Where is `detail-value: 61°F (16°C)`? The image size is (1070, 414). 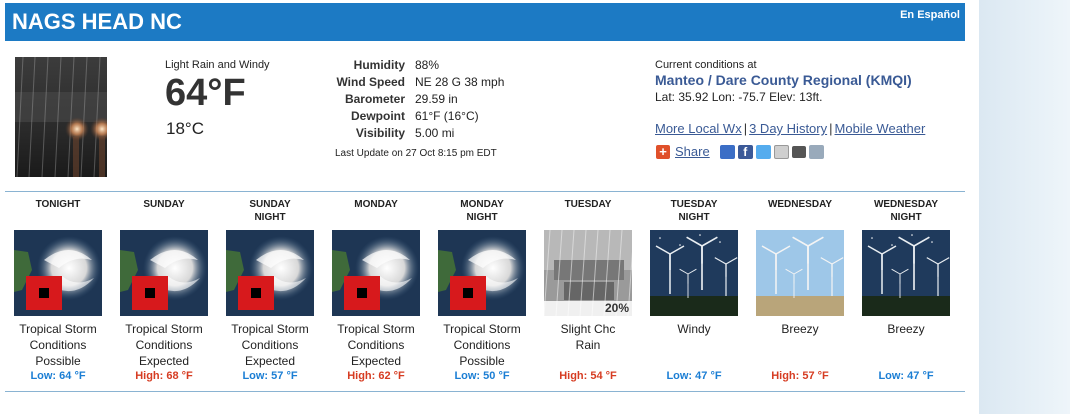 detail-value: 61°F (16°C) is located at coordinates (447, 116).